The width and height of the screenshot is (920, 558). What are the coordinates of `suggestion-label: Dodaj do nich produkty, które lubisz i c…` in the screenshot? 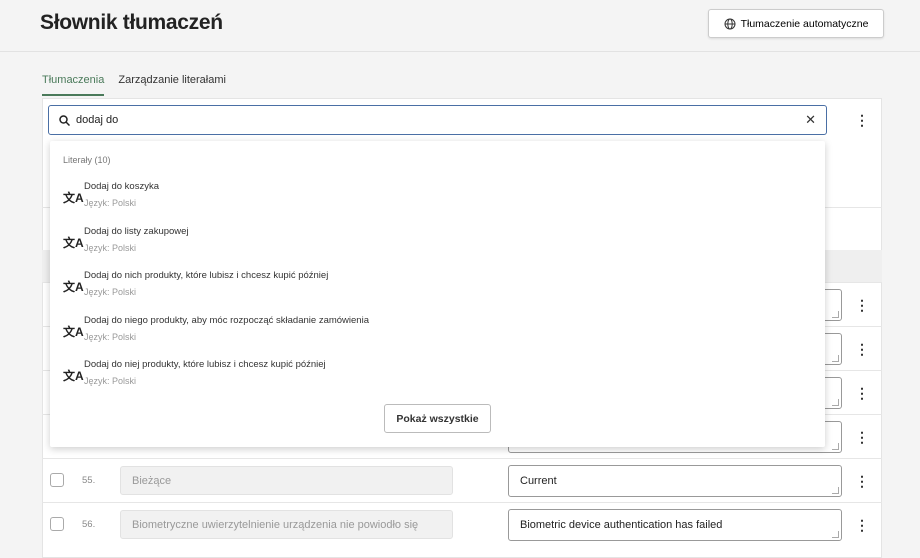 It's located at (206, 275).